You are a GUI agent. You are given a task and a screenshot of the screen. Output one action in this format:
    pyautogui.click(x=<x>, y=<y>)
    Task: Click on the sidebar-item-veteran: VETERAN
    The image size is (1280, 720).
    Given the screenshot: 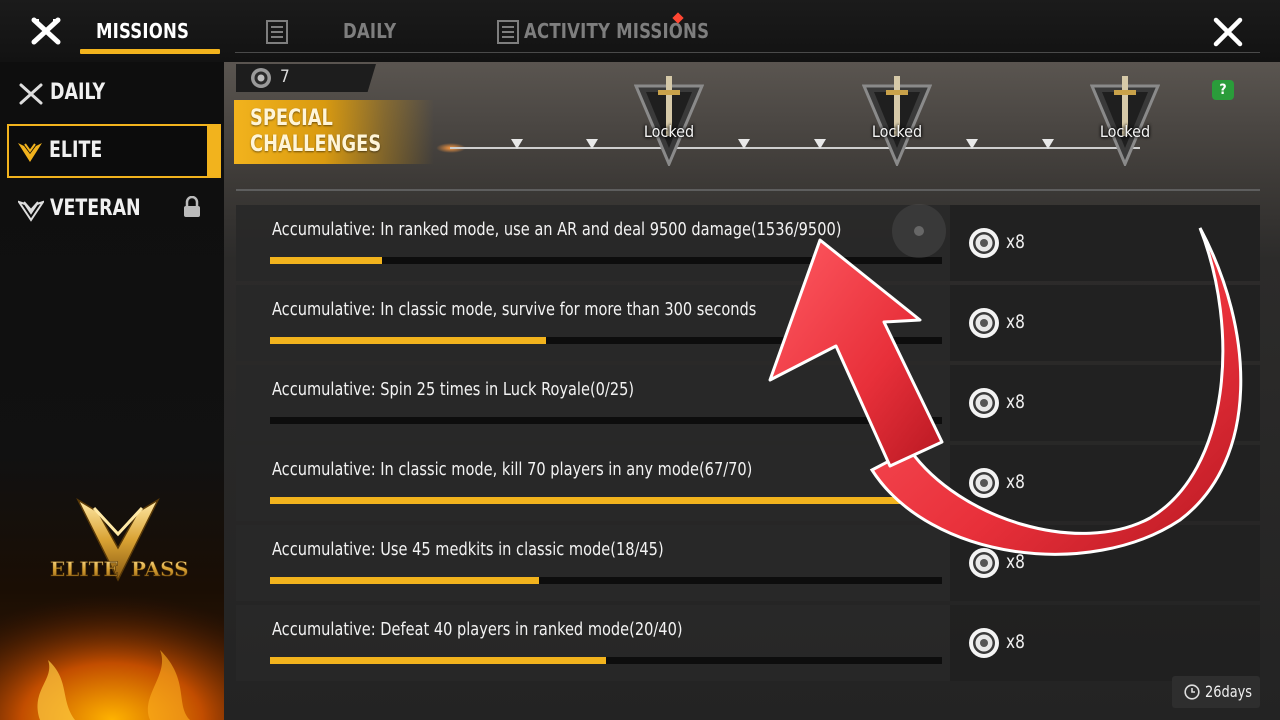 What is the action you would take?
    pyautogui.click(x=112, y=210)
    